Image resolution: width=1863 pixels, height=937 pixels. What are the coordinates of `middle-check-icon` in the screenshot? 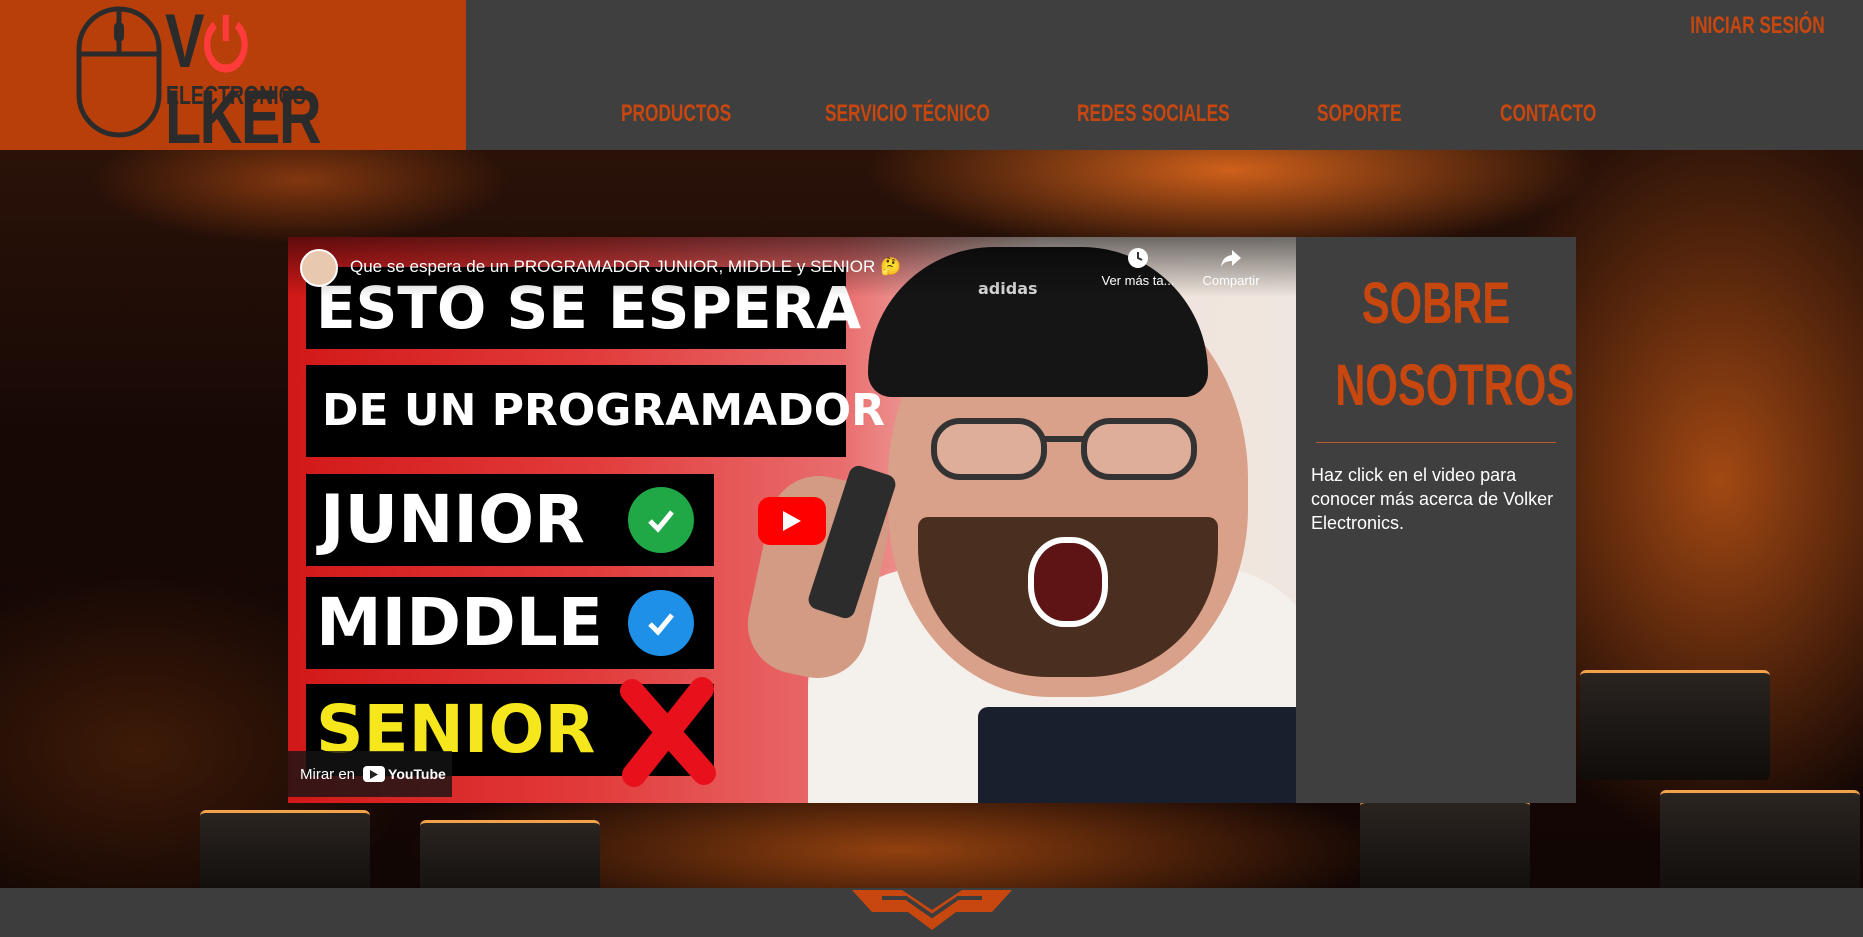 It's located at (661, 623).